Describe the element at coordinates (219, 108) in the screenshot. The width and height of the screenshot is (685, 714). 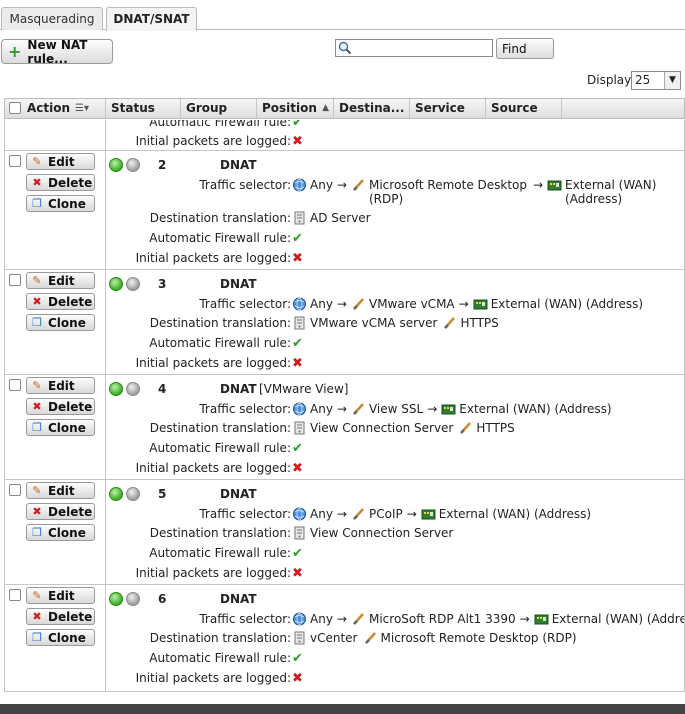
I see `column-group: Group` at that location.